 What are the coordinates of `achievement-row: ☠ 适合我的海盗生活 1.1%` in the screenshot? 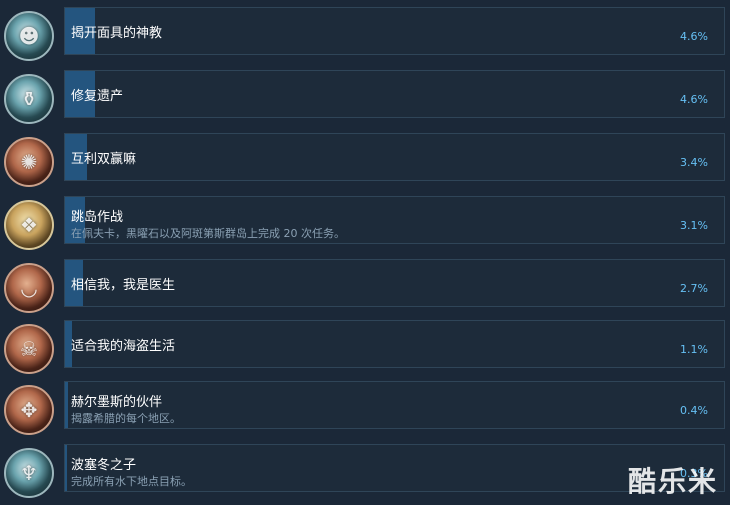 It's located at (365, 348).